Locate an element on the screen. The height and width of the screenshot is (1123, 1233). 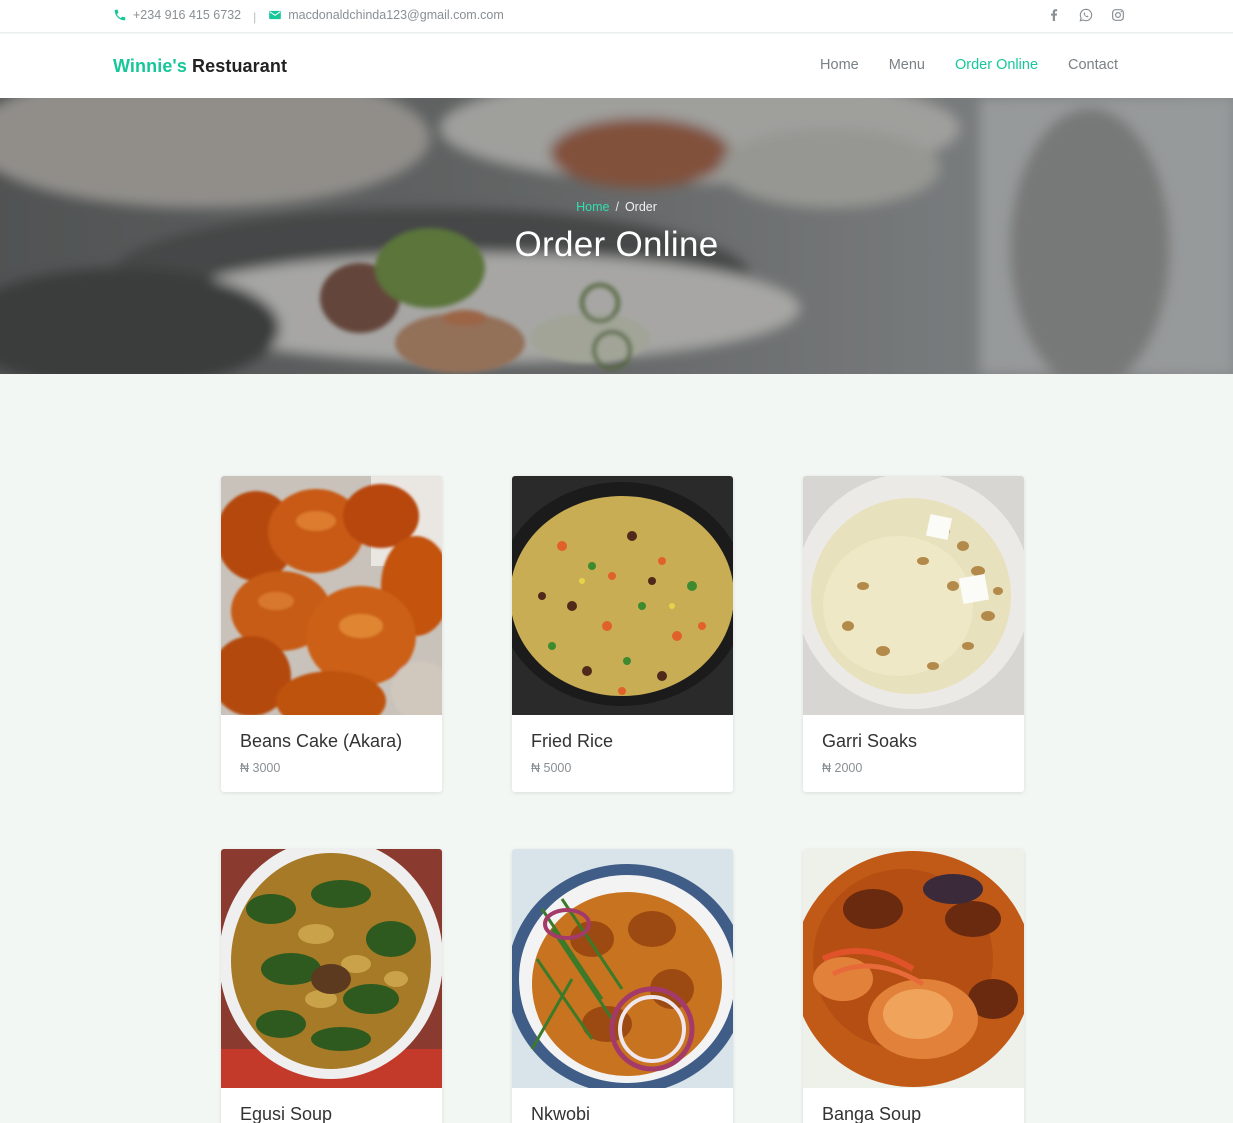
product-name: Garri Soaks is located at coordinates (913, 741).